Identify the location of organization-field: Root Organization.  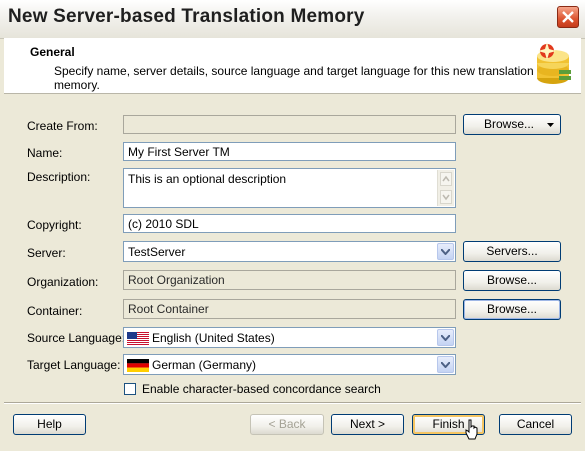
(289, 280).